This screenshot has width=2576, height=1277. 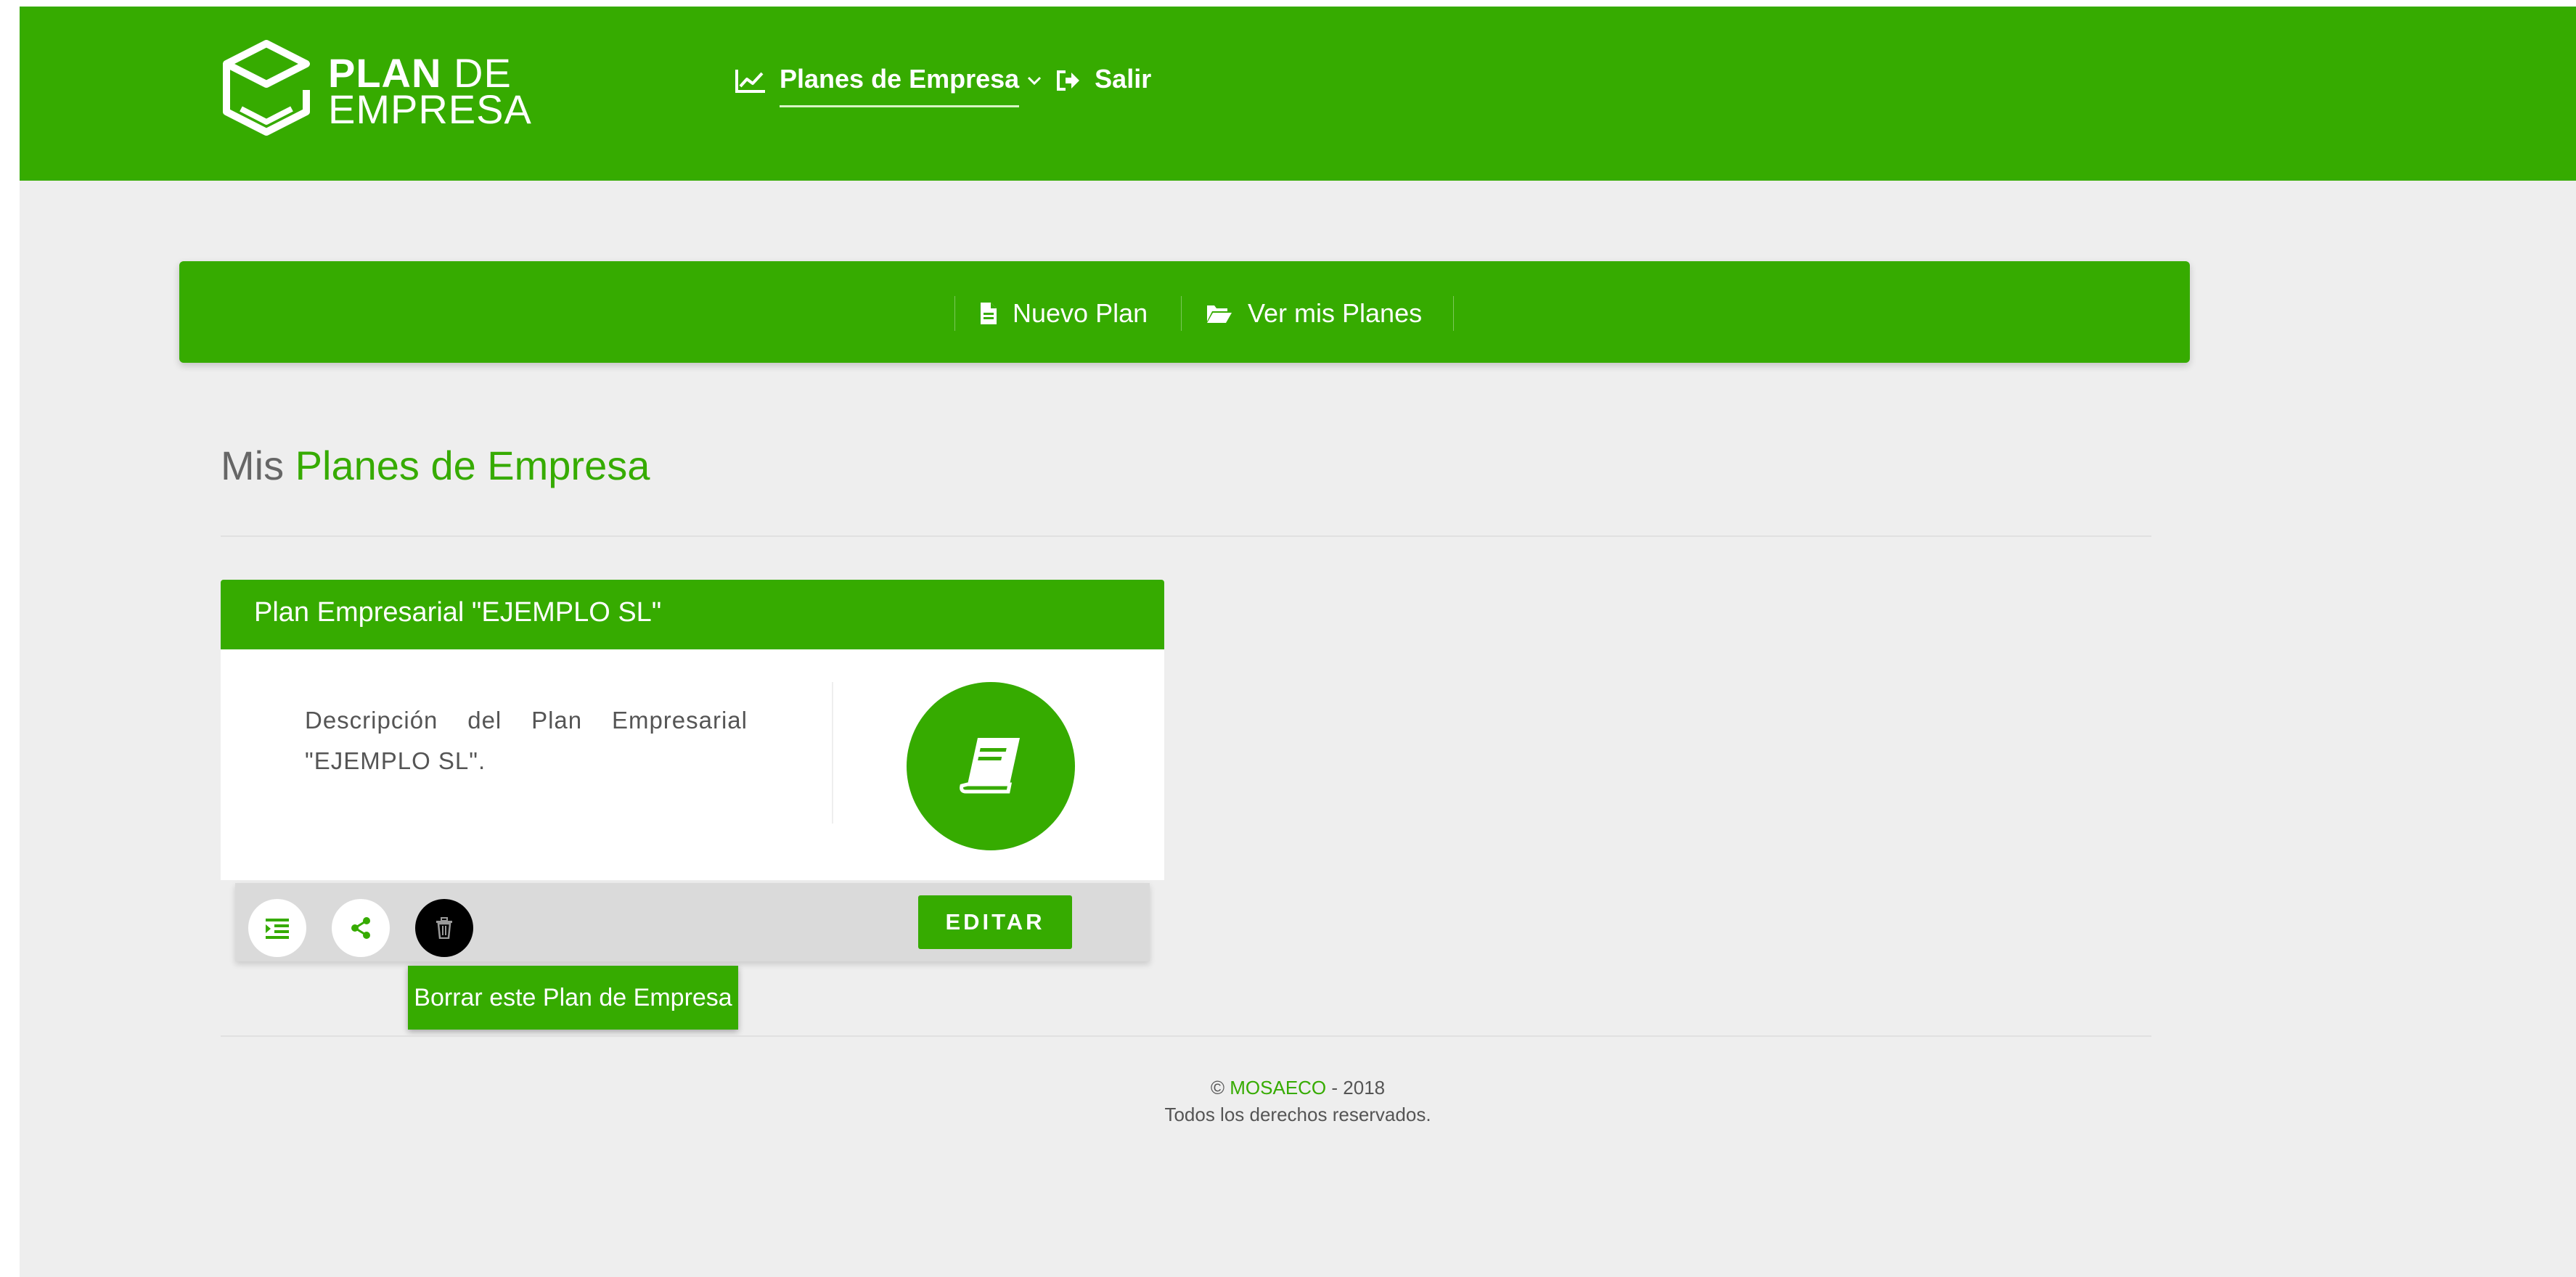 I want to click on divider-top, so click(x=1186, y=536).